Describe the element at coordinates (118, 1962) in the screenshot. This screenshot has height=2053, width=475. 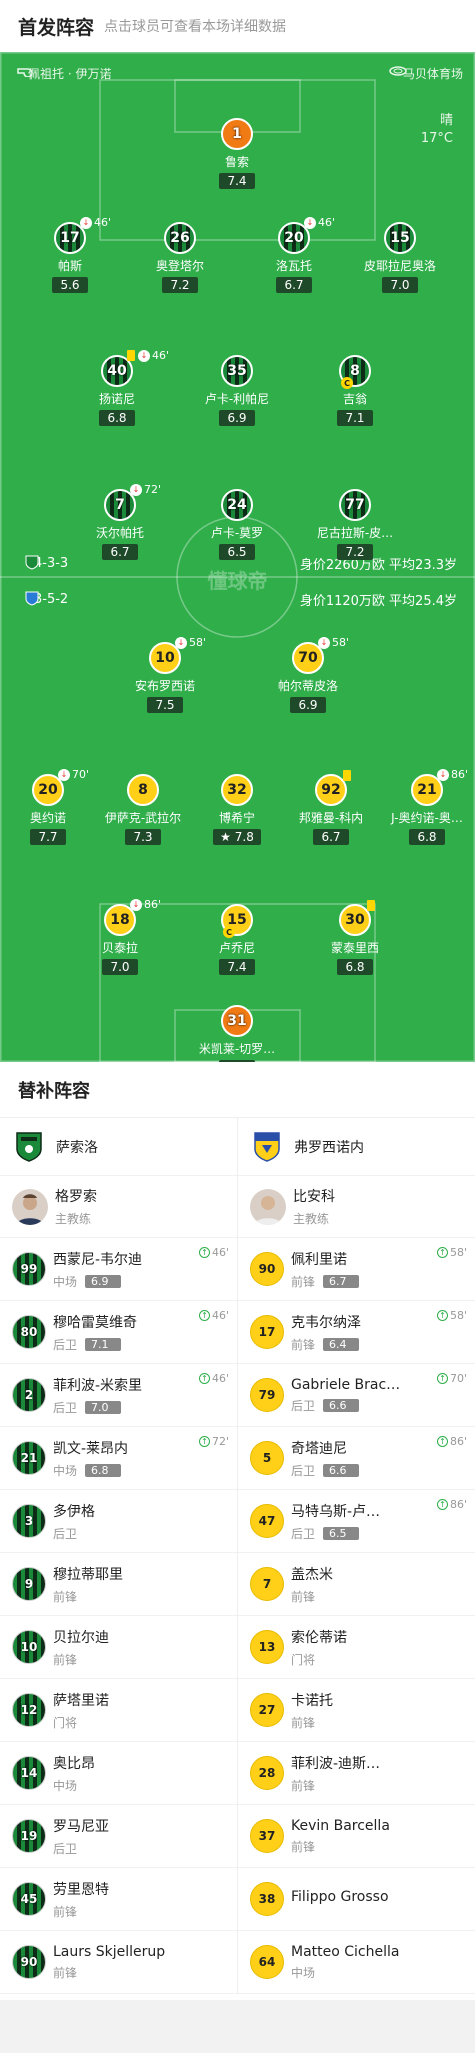
I see `home-sub-90: 90 Laurs Skjellerup 前锋` at that location.